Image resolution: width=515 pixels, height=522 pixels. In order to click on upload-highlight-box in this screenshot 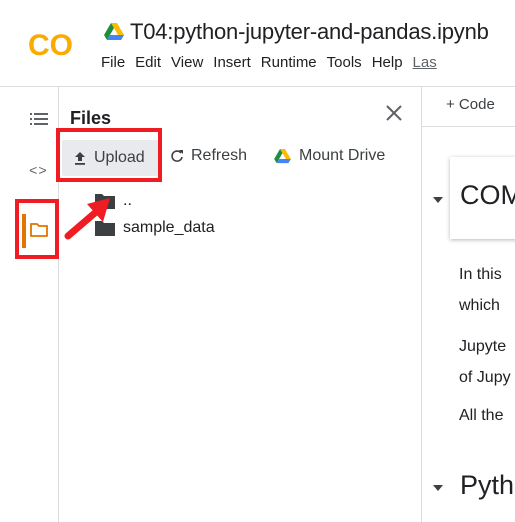, I will do `click(109, 155)`.